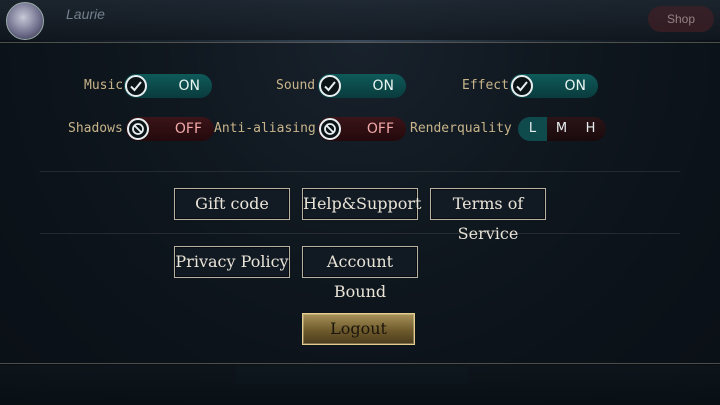 The image size is (720, 405). What do you see at coordinates (189, 86) in the screenshot?
I see `music-state: ON` at bounding box center [189, 86].